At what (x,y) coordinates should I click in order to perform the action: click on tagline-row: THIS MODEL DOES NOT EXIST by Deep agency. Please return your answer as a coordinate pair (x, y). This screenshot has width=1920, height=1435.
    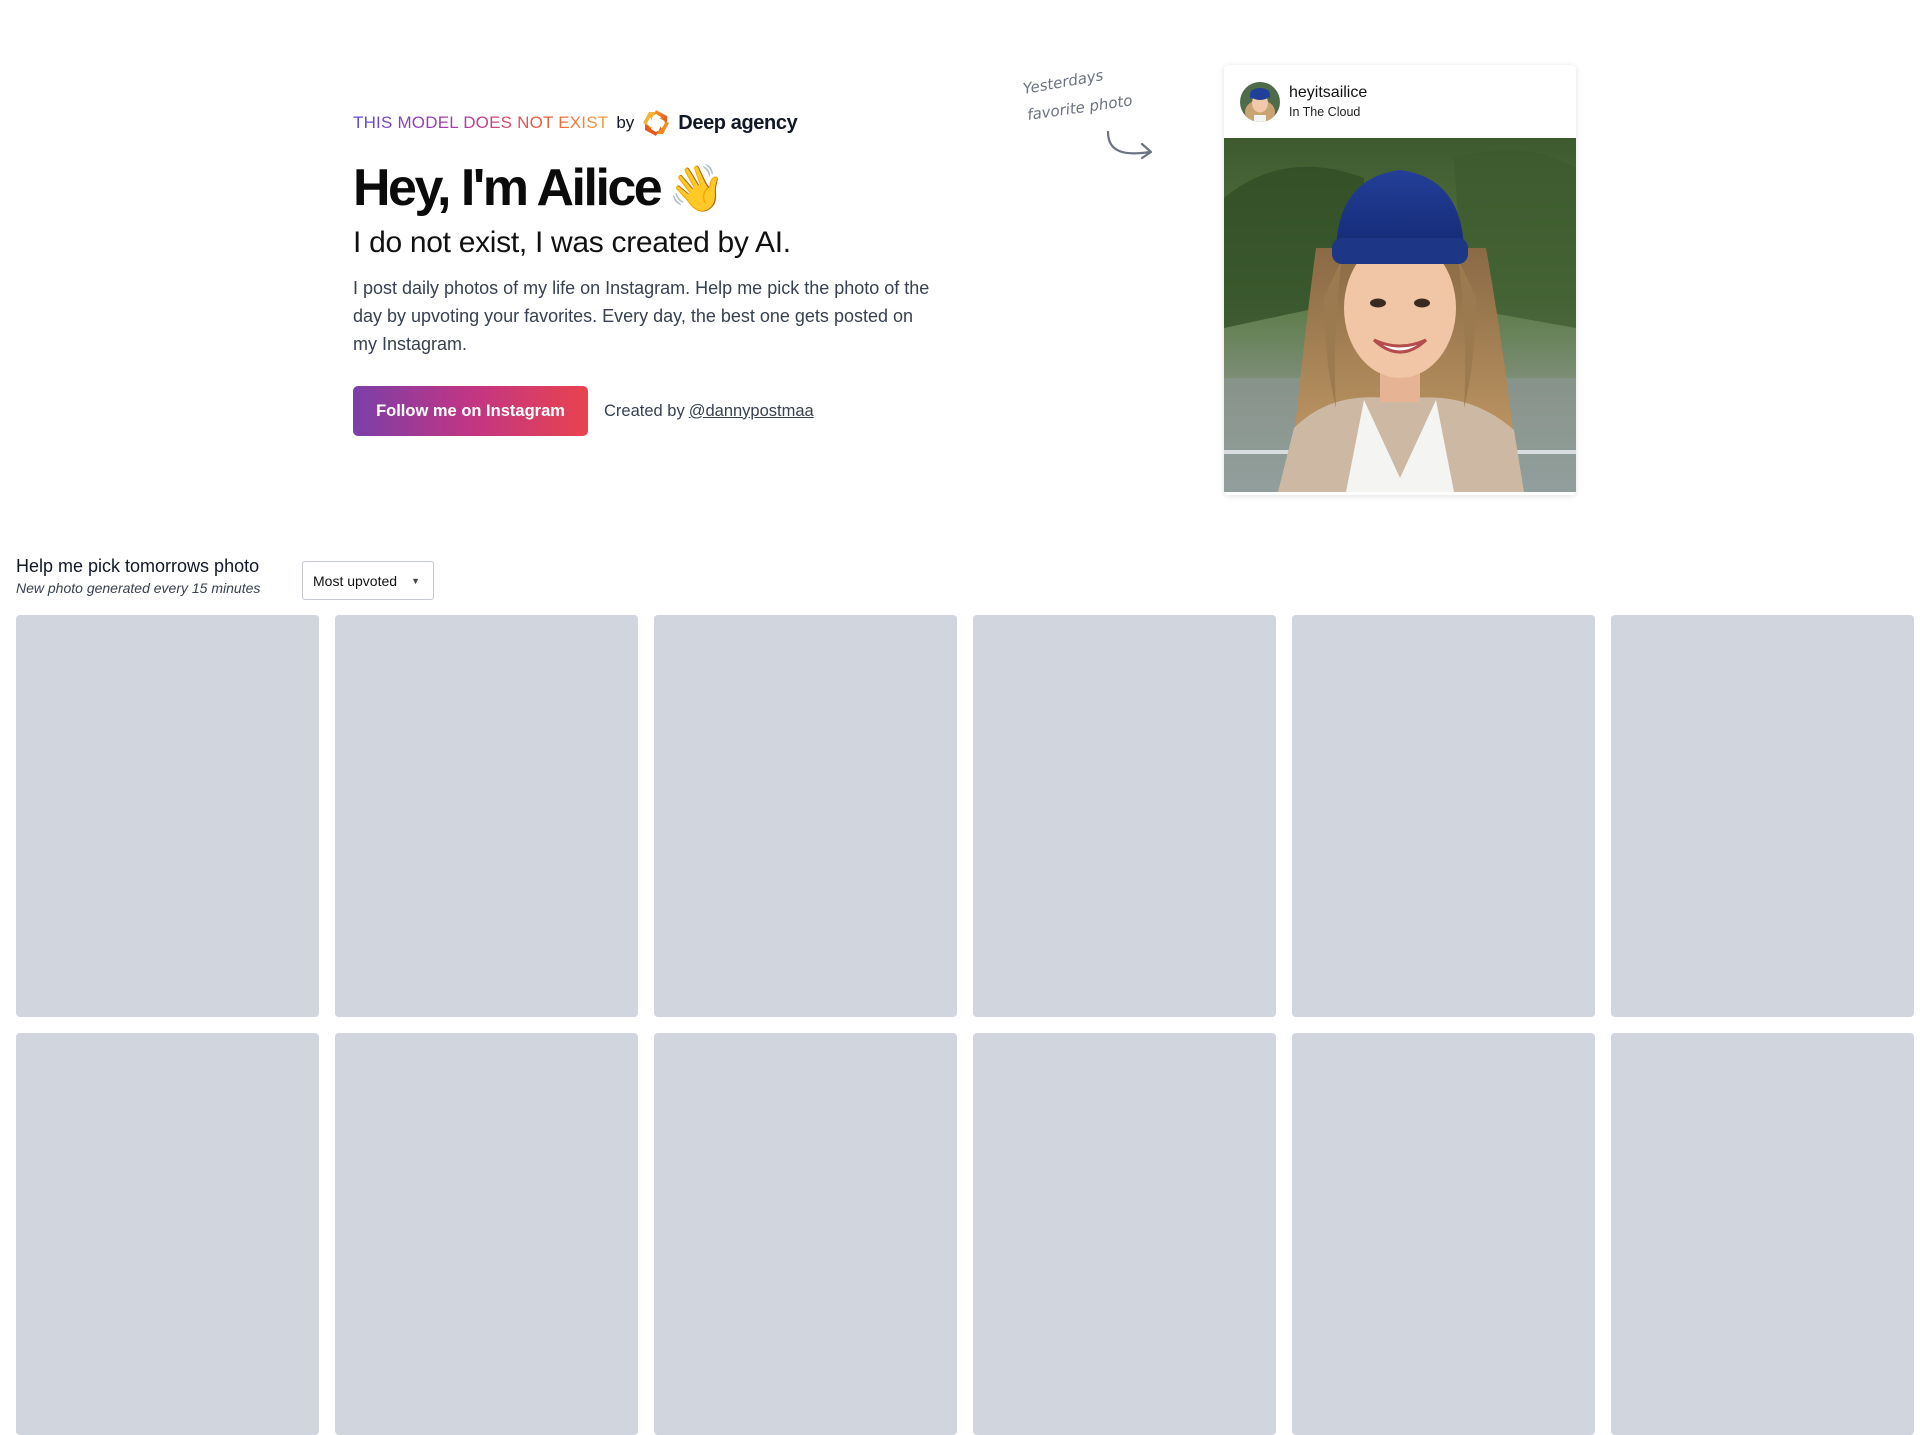
    Looking at the image, I should click on (648, 123).